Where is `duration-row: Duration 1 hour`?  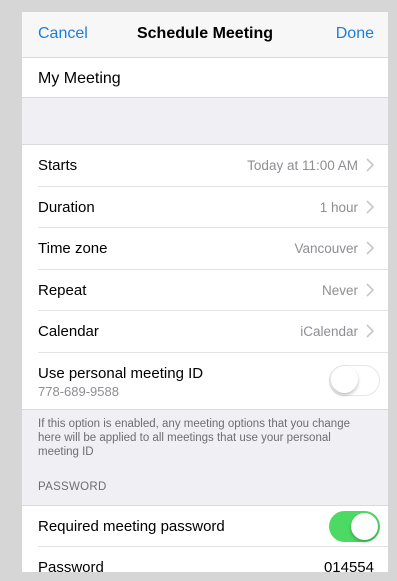
duration-row: Duration 1 hour is located at coordinates (213, 207).